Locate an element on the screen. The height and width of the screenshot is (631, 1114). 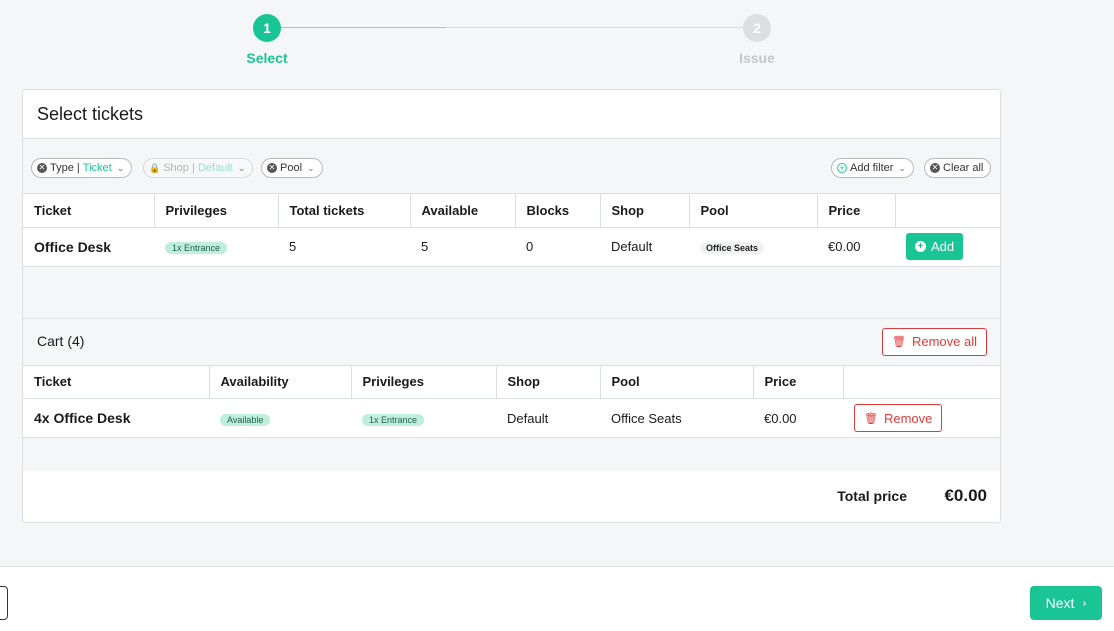
back-button is located at coordinates (4, 603).